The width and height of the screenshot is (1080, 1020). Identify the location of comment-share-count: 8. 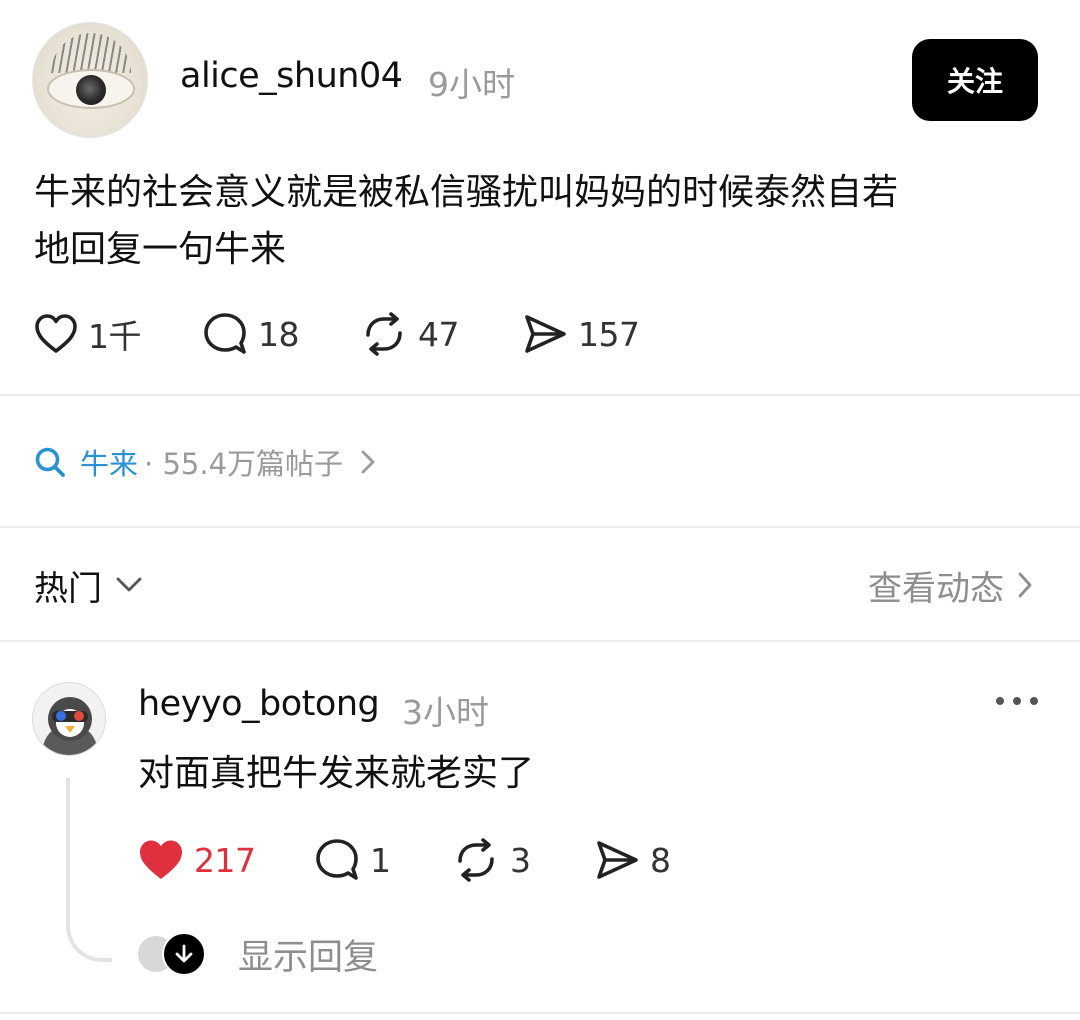
(660, 860).